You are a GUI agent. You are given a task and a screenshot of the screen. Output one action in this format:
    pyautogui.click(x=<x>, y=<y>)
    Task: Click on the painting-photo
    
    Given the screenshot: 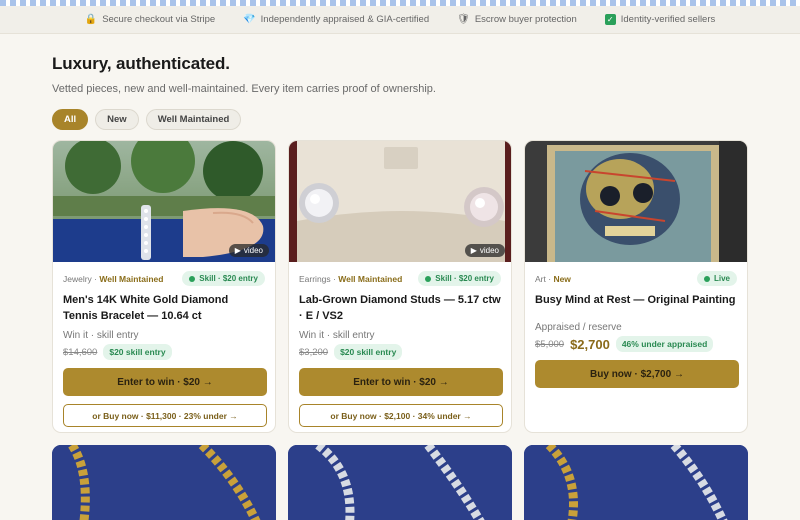 What is the action you would take?
    pyautogui.click(x=636, y=201)
    